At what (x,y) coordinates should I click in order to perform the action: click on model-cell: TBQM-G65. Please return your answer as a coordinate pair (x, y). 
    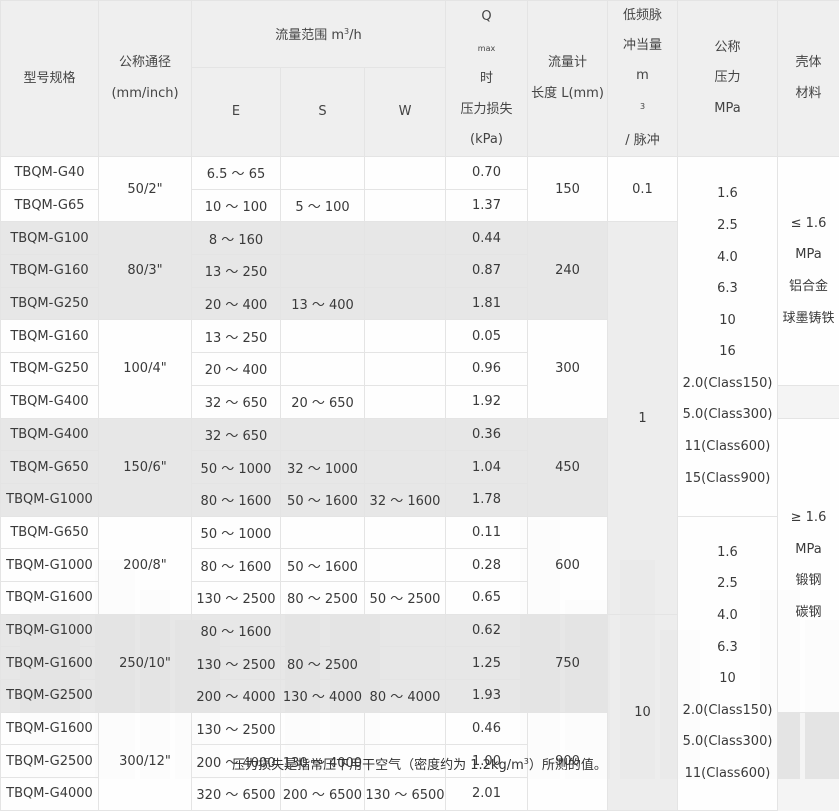
    Looking at the image, I should click on (50, 205).